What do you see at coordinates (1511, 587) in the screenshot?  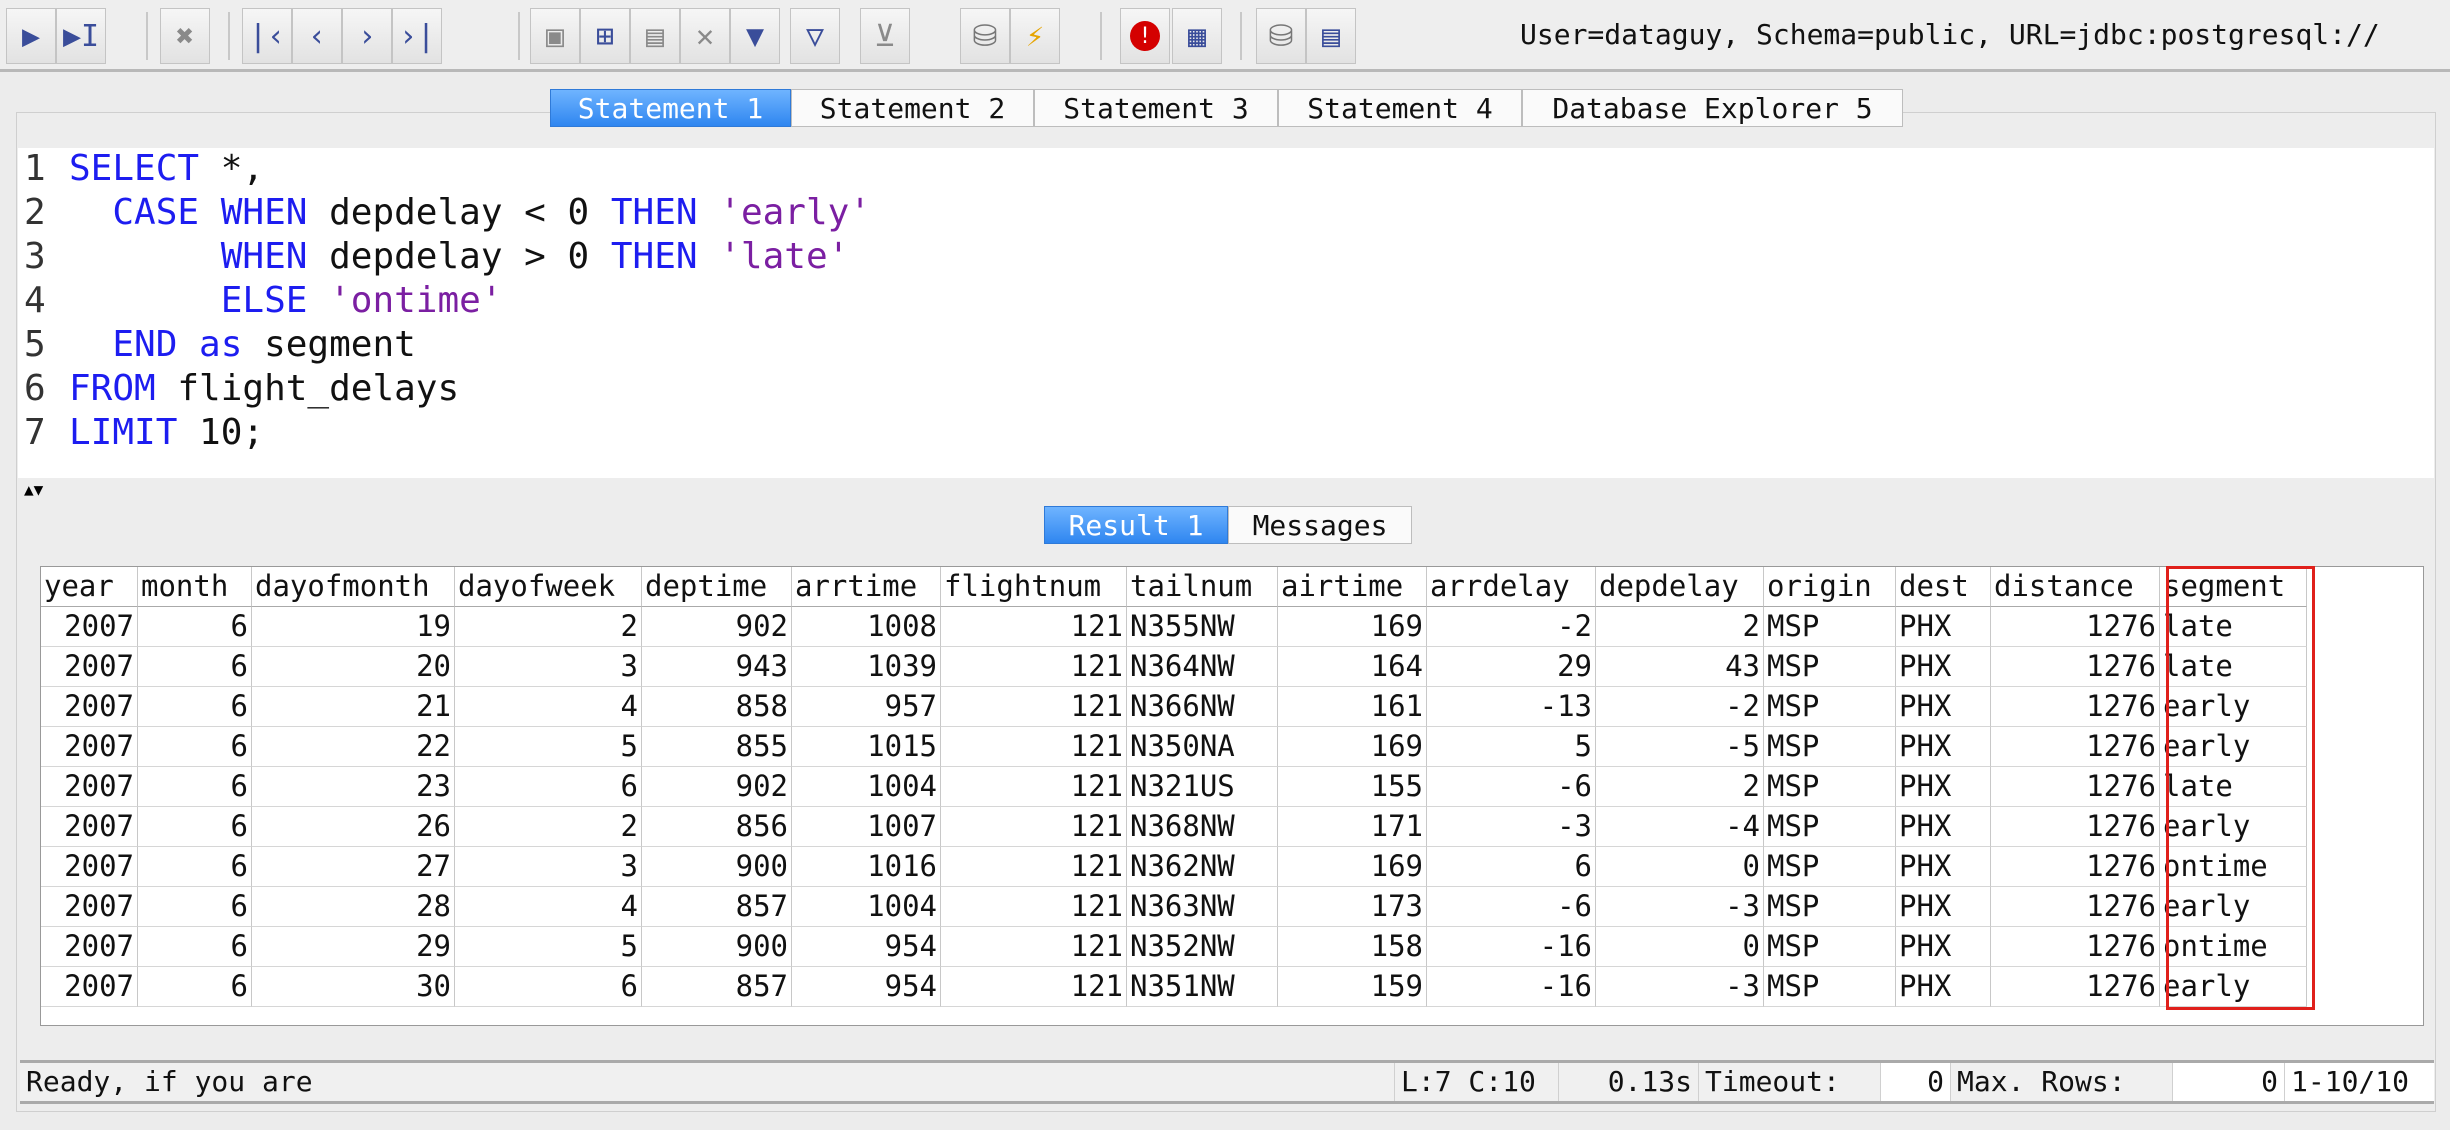 I see `column-header-arrdelay: arrdelay` at bounding box center [1511, 587].